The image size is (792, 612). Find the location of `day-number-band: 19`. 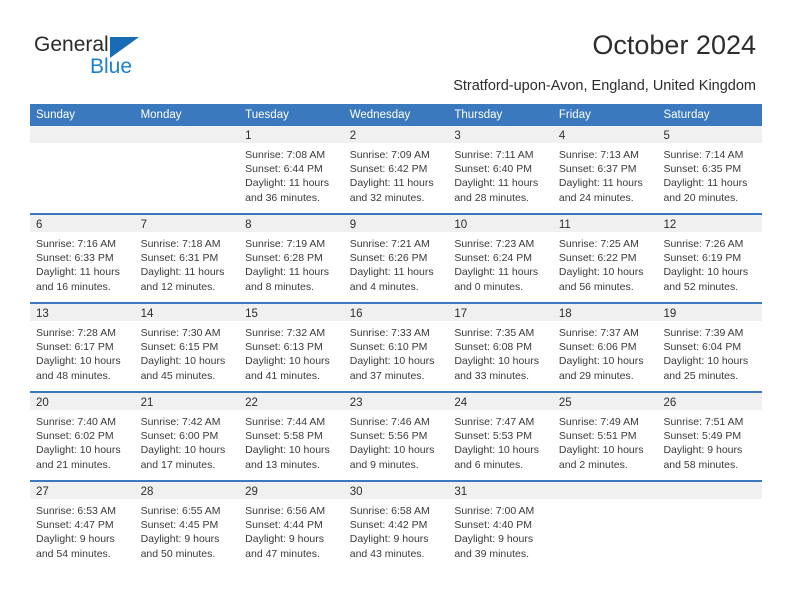

day-number-band: 19 is located at coordinates (710, 313).